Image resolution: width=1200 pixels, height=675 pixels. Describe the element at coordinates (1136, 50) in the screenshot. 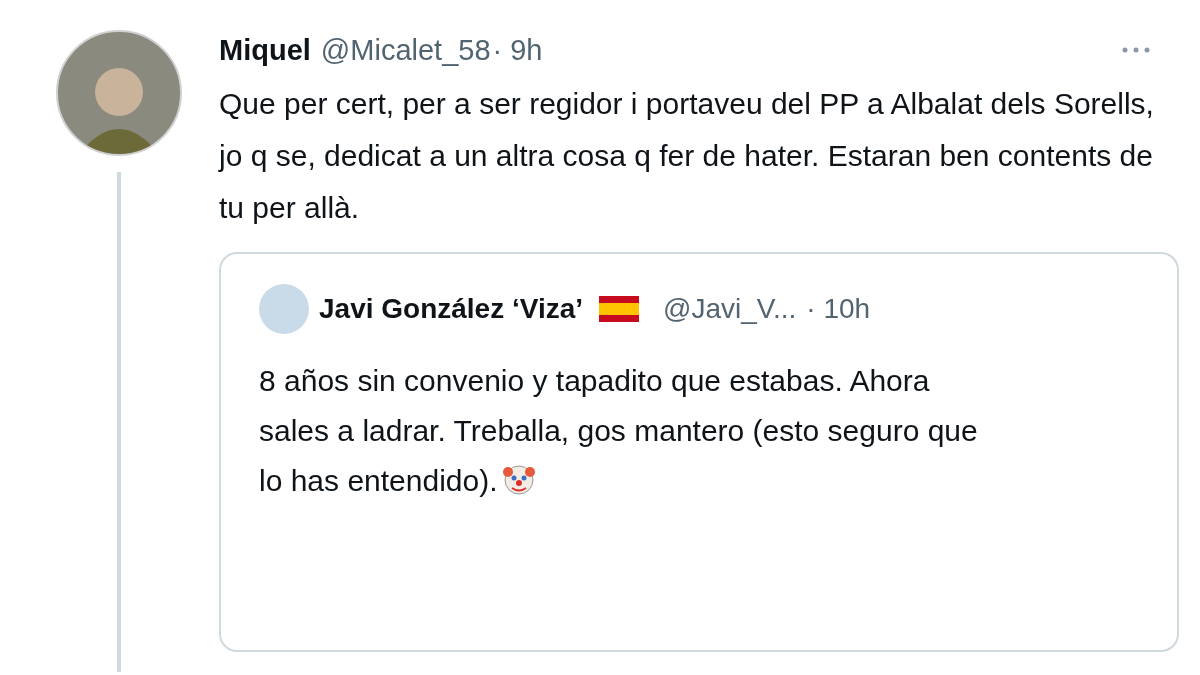

I see `more-options-icon` at that location.